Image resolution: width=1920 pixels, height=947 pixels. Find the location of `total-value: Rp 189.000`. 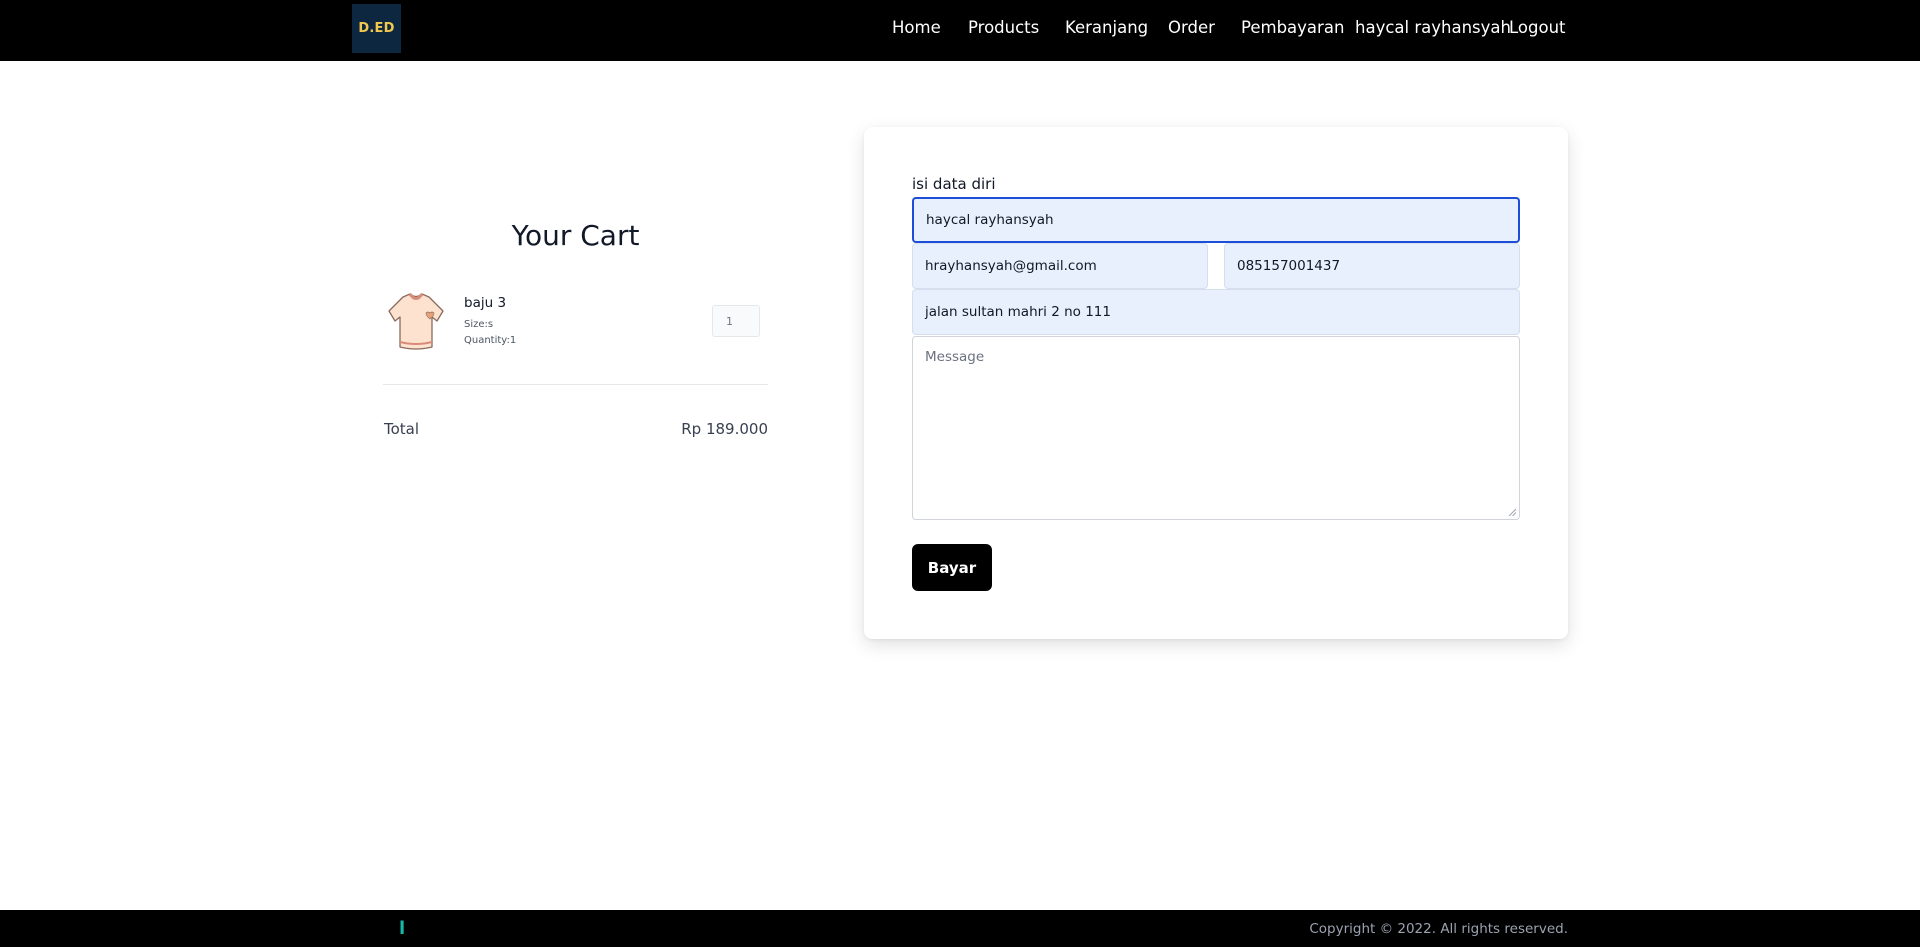

total-value: Rp 189.000 is located at coordinates (724, 429).